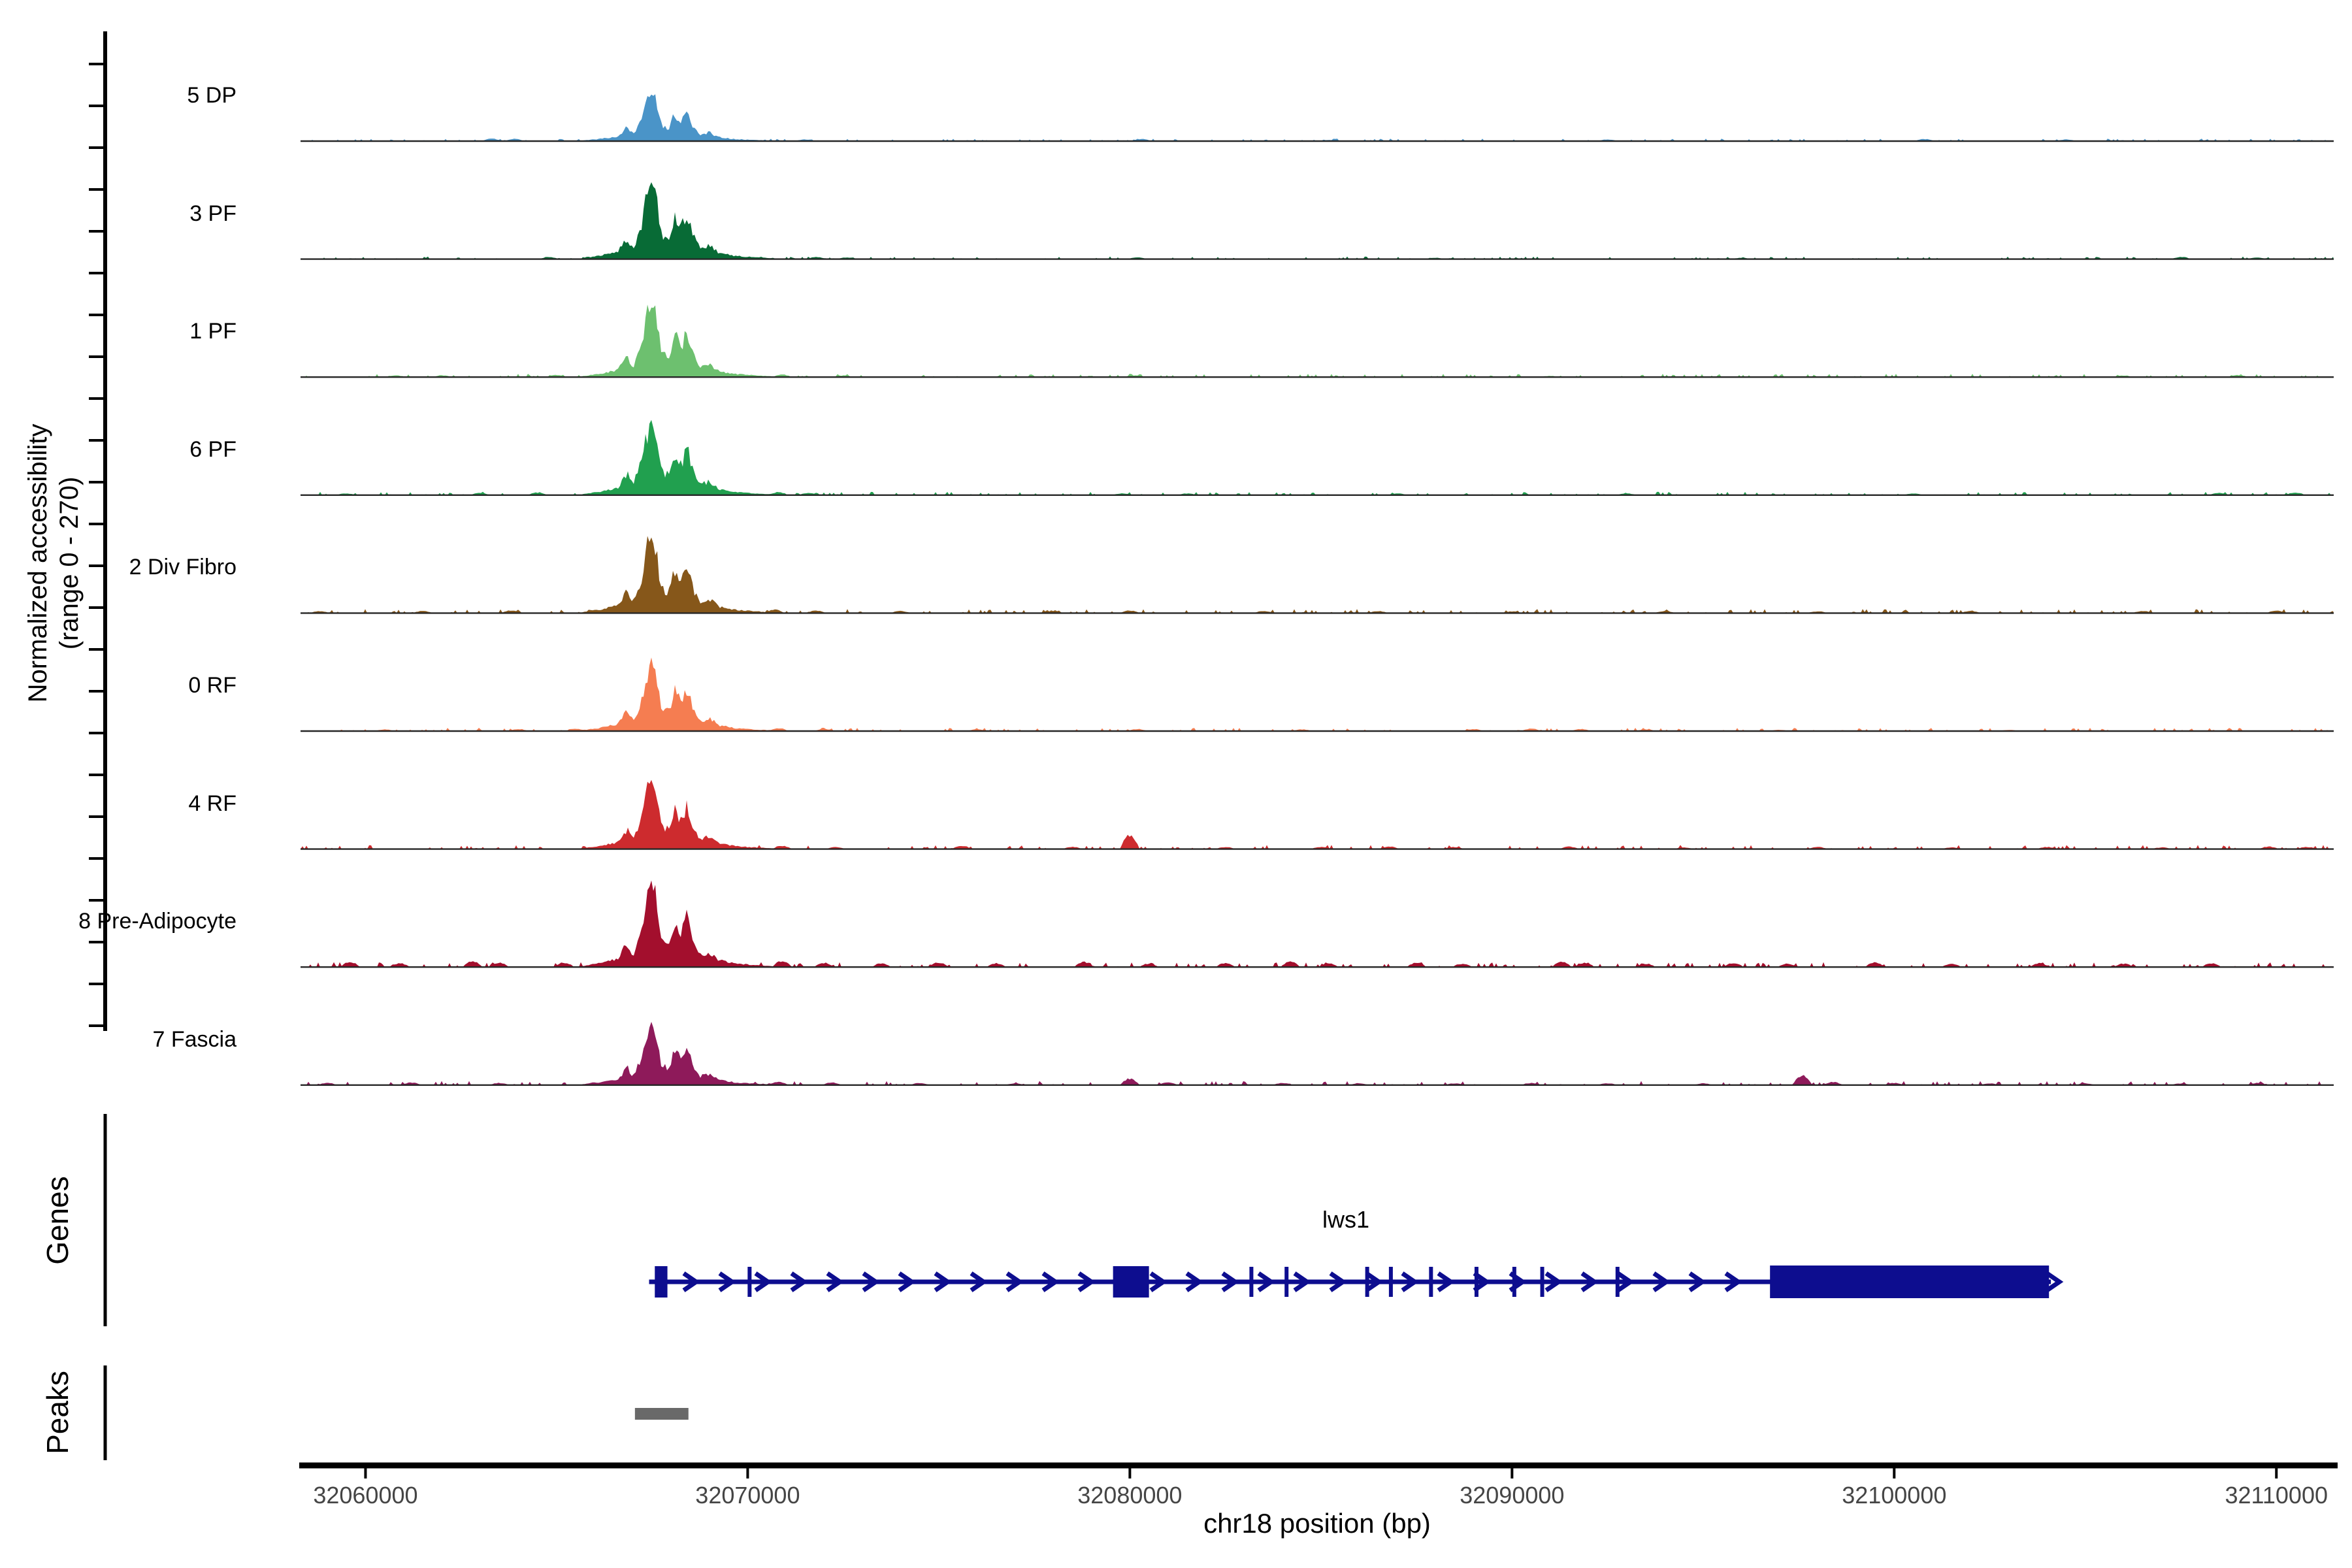 This screenshot has width=2352, height=1568. I want to click on x-axis-title: chr18 position (bp), so click(1317, 1523).